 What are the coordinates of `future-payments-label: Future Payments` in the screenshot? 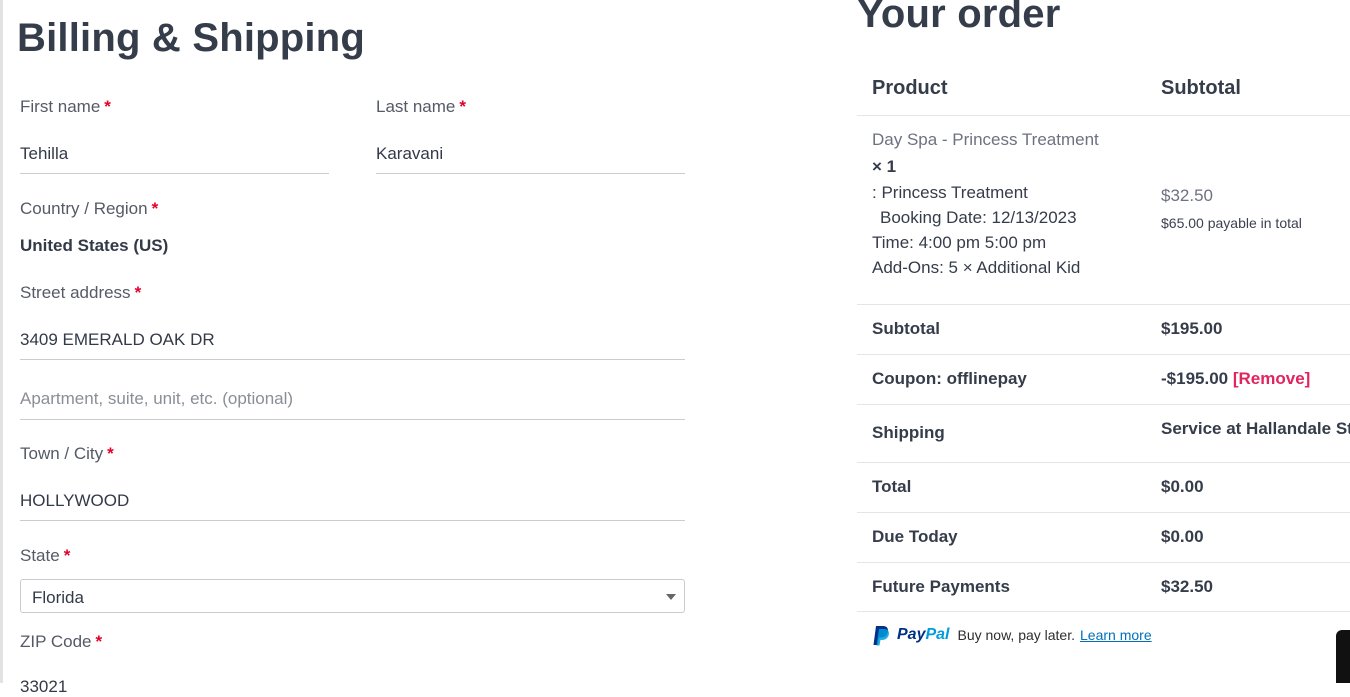 It's located at (941, 586).